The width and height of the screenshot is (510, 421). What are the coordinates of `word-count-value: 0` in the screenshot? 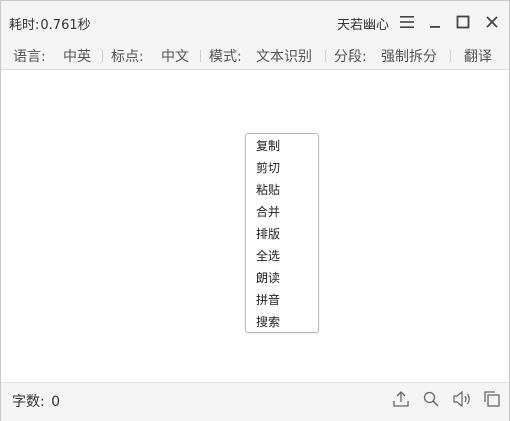 It's located at (56, 402).